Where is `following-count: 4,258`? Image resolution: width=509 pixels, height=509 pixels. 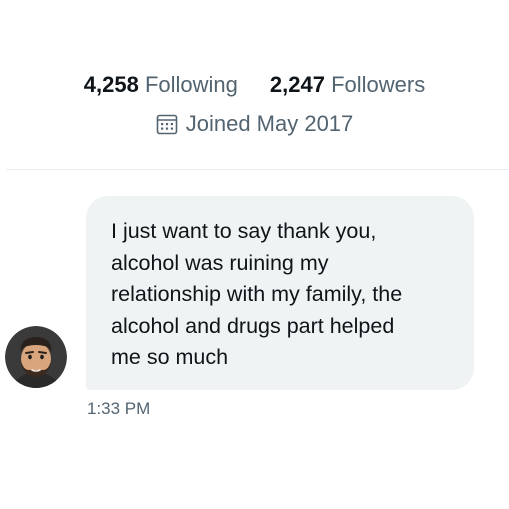 following-count: 4,258 is located at coordinates (111, 84).